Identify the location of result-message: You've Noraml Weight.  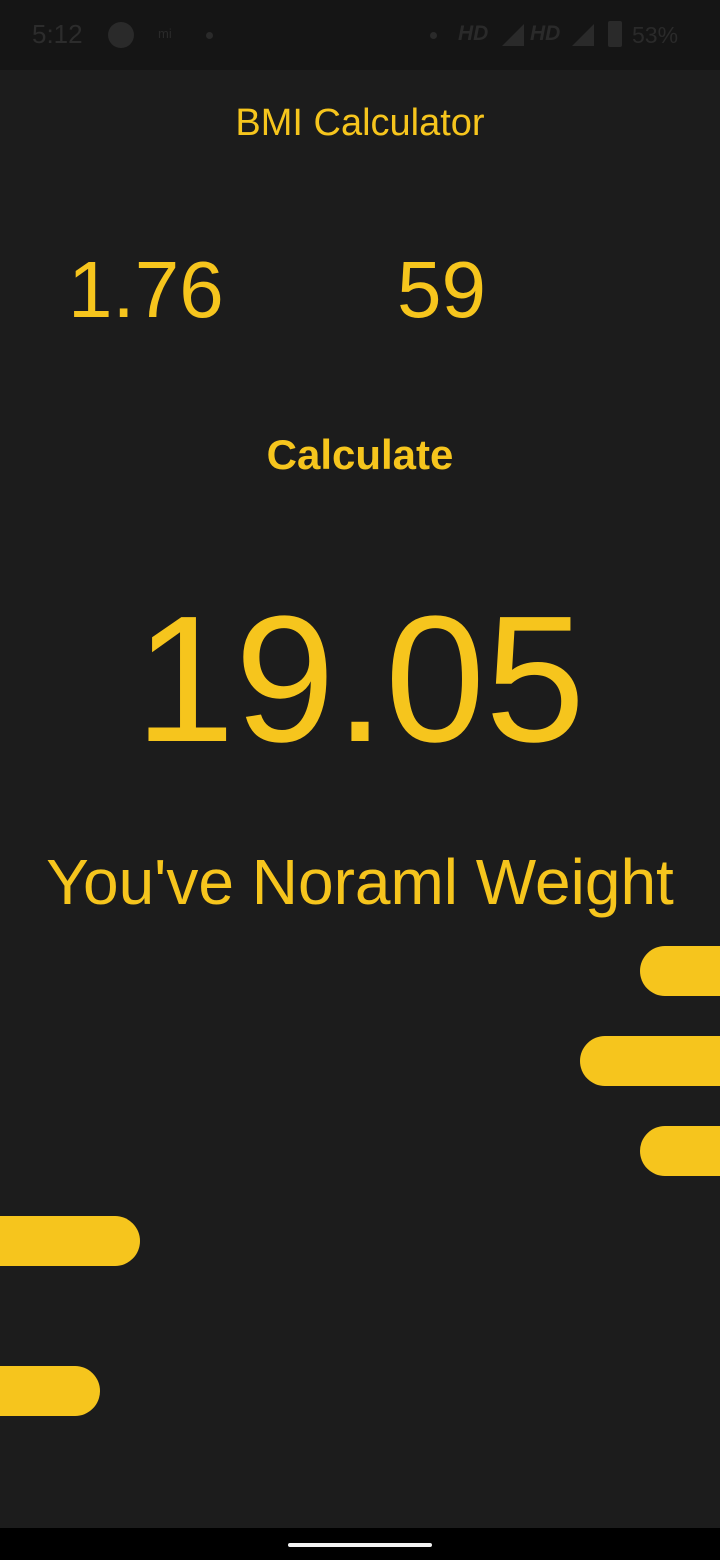
(360, 882).